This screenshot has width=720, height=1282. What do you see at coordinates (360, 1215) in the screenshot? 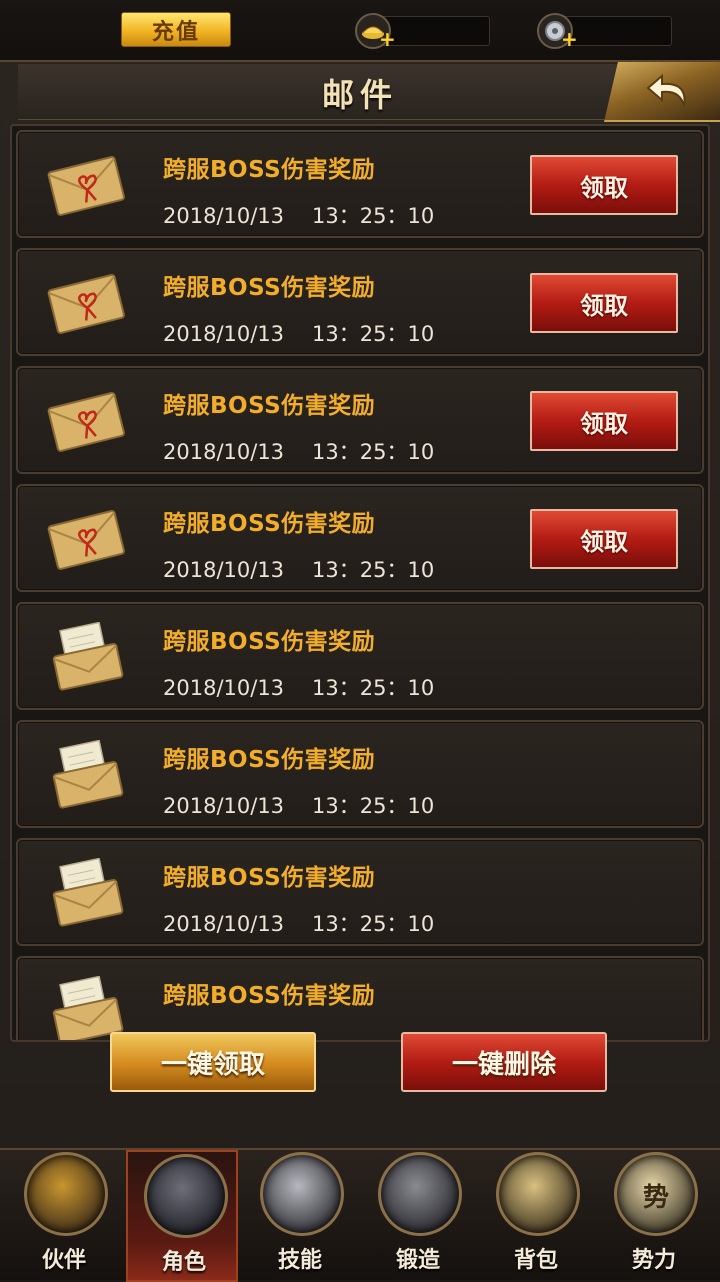
I see `bottom-nav: 伙伴 角色 技能 锻造 背包 势势力` at bounding box center [360, 1215].